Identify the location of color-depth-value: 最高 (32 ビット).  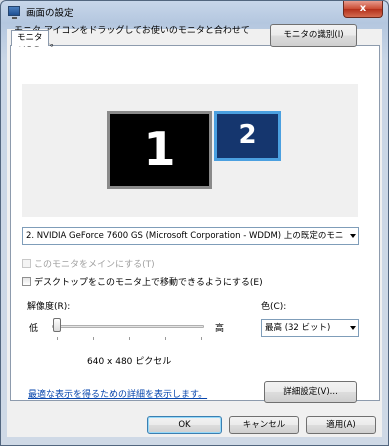
(298, 328).